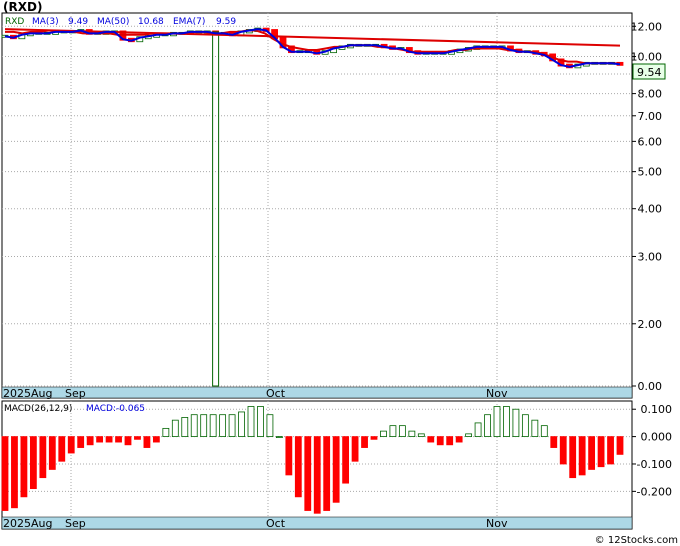 The image size is (680, 546). Describe the element at coordinates (650, 116) in the screenshot. I see `price-tick-label-4: 7.00` at that location.